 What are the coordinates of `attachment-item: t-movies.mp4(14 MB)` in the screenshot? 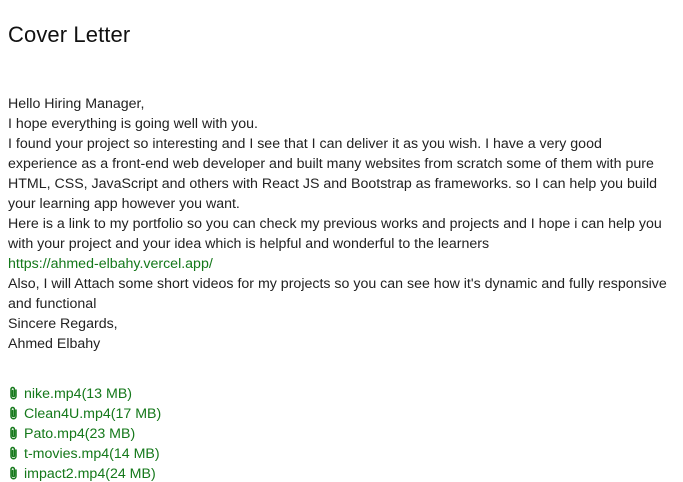 It's located at (84, 454).